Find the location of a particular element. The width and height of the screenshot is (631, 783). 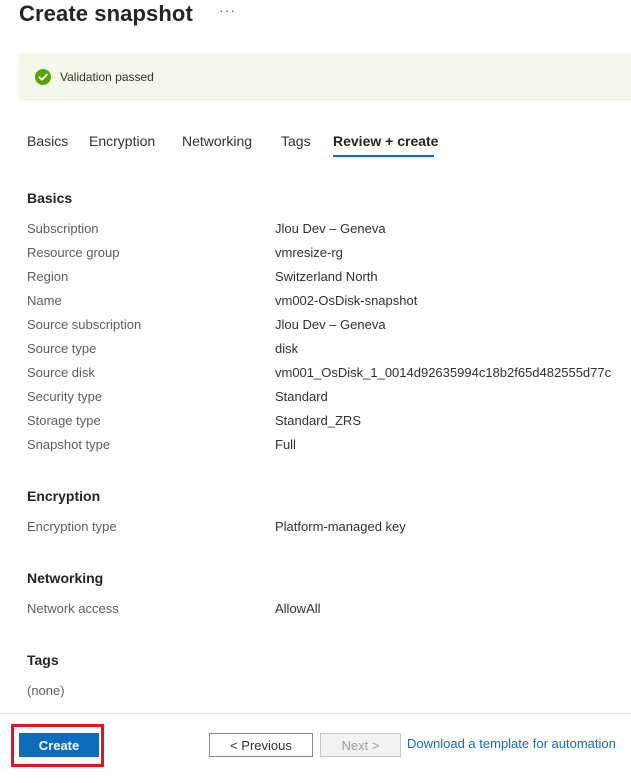

summary-row: Name vm002-OsDisk-snapshot is located at coordinates (327, 303).